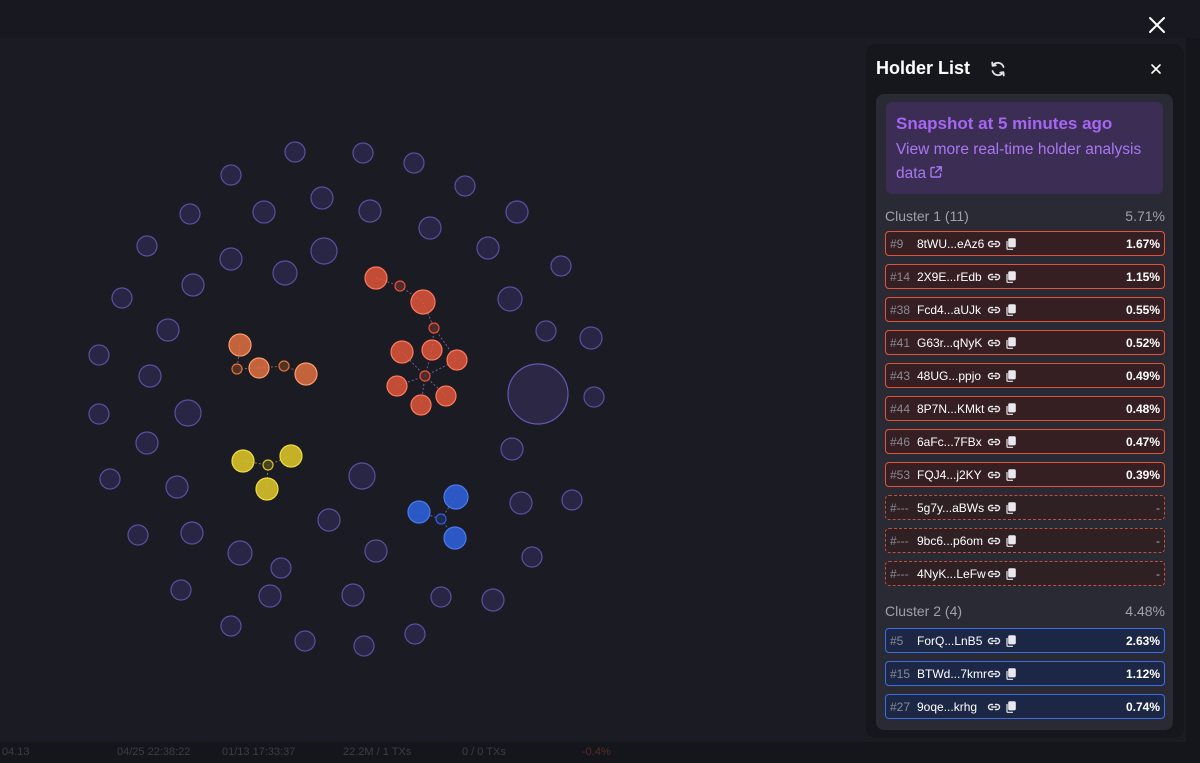 The image size is (1200, 763). What do you see at coordinates (949, 343) in the screenshot?
I see `holder-address: G63r...qNyK` at bounding box center [949, 343].